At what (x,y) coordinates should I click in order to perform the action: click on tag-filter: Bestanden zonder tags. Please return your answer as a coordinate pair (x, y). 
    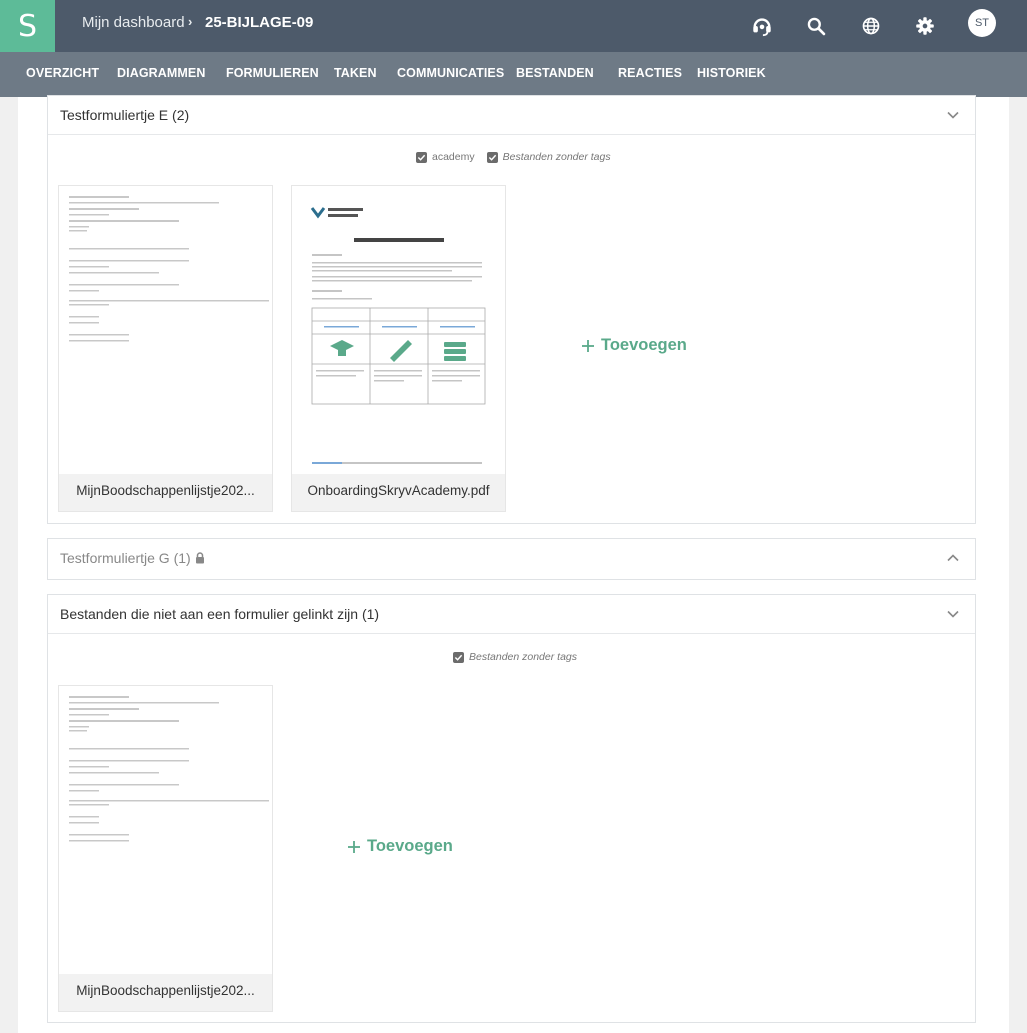
    Looking at the image, I should click on (515, 657).